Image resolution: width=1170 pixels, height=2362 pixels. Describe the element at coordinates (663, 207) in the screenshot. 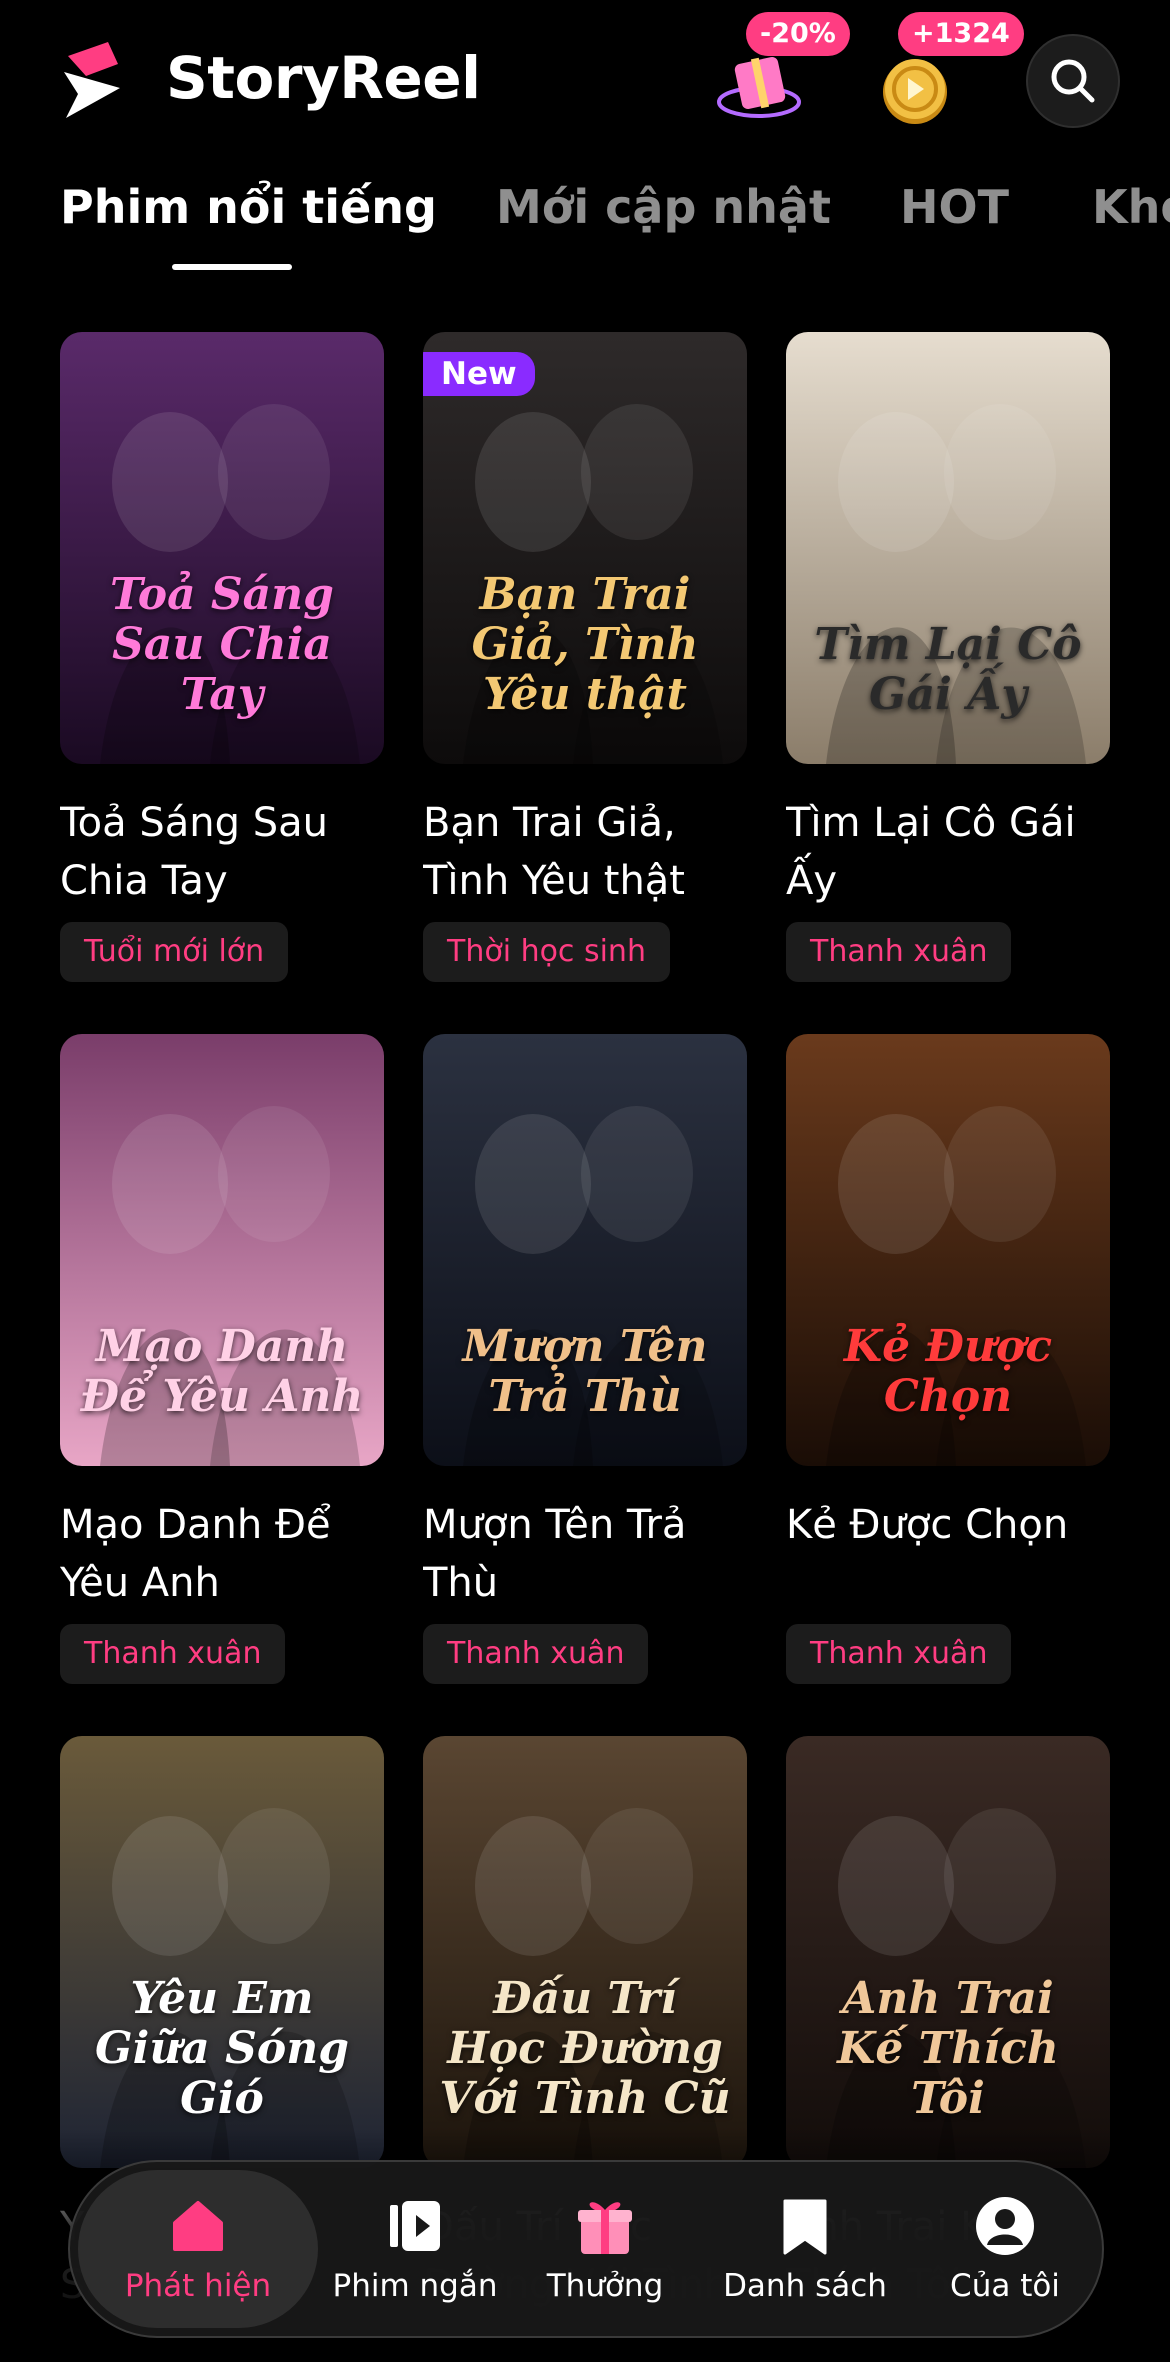

I see `tab-new-updates: Mới cập nhật` at that location.